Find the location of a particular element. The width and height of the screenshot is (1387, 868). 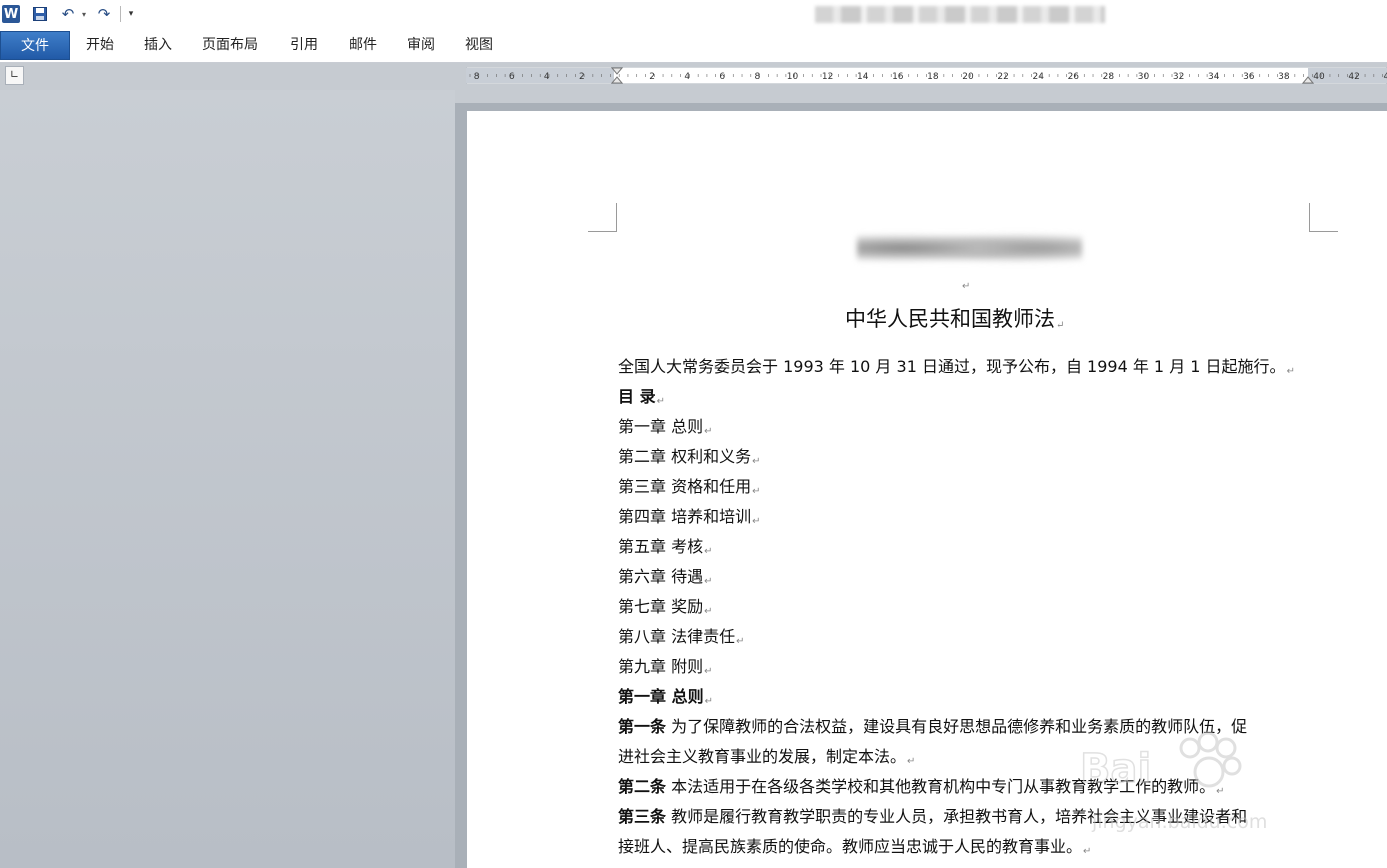

document-line: 第八章 法律责任↵ is located at coordinates (681, 635).